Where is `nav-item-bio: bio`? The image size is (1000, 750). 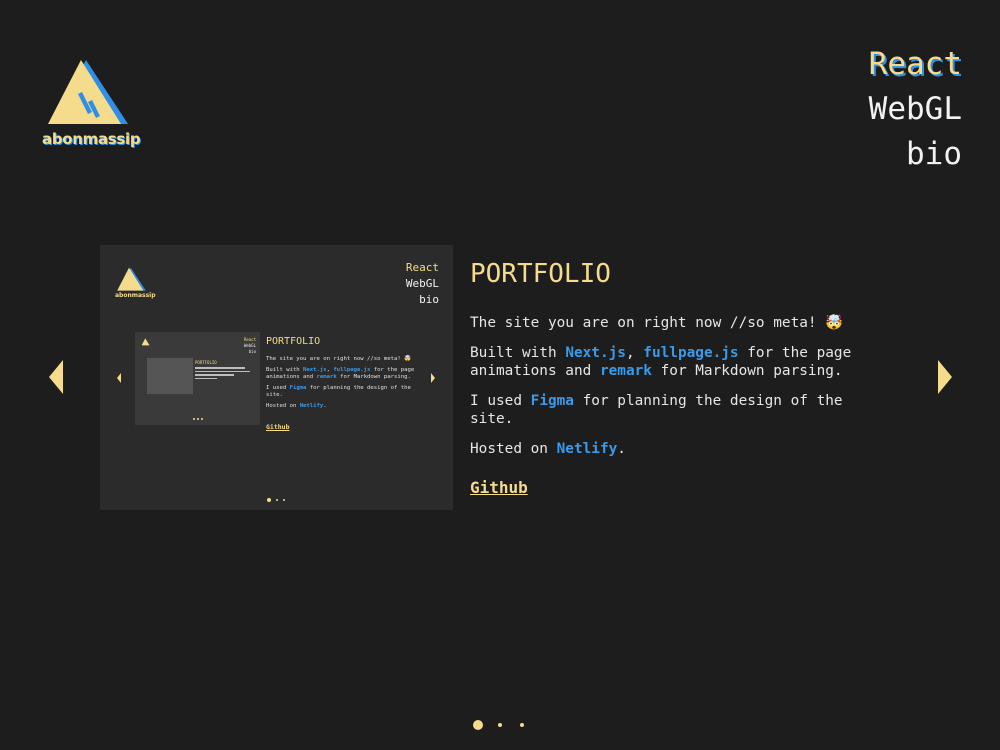
nav-item-bio: bio is located at coordinates (915, 154).